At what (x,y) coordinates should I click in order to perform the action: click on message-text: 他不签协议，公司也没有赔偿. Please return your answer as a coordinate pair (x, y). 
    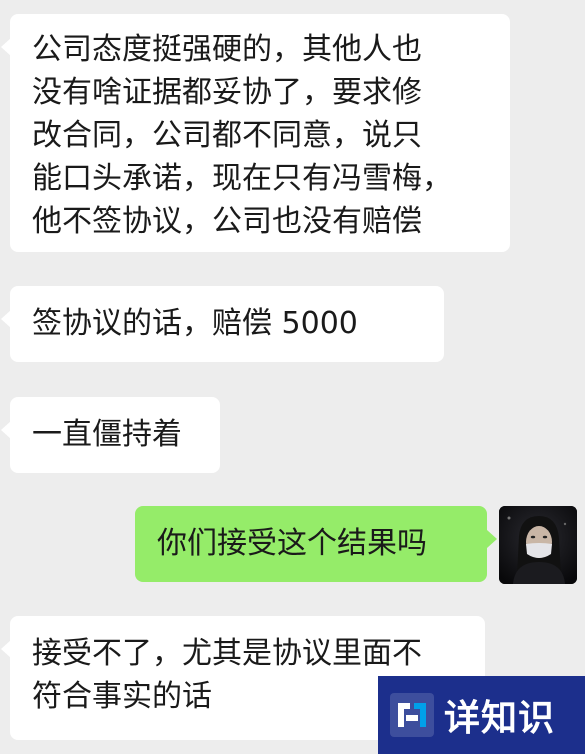
    Looking at the image, I should click on (227, 221).